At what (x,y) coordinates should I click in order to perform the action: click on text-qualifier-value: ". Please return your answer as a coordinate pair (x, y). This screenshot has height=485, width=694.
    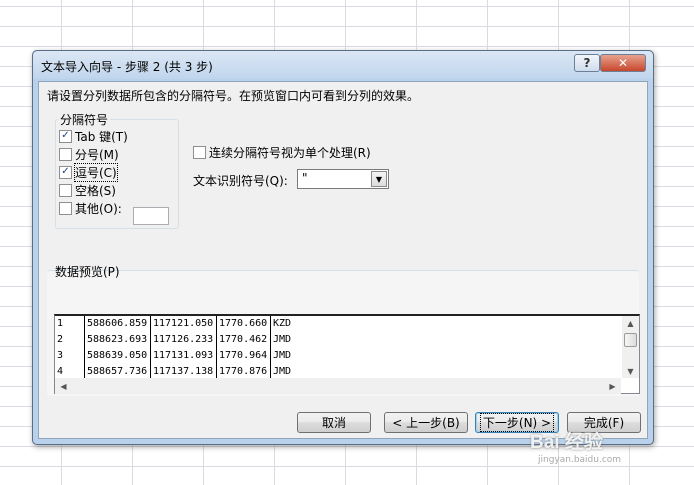
    Looking at the image, I should click on (305, 178).